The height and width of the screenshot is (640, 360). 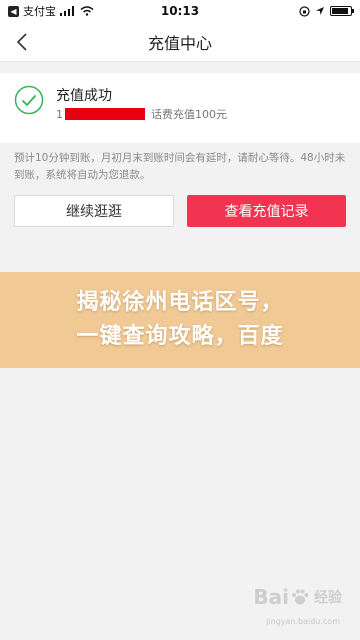 I want to click on check-circle-icon, so click(x=29, y=100).